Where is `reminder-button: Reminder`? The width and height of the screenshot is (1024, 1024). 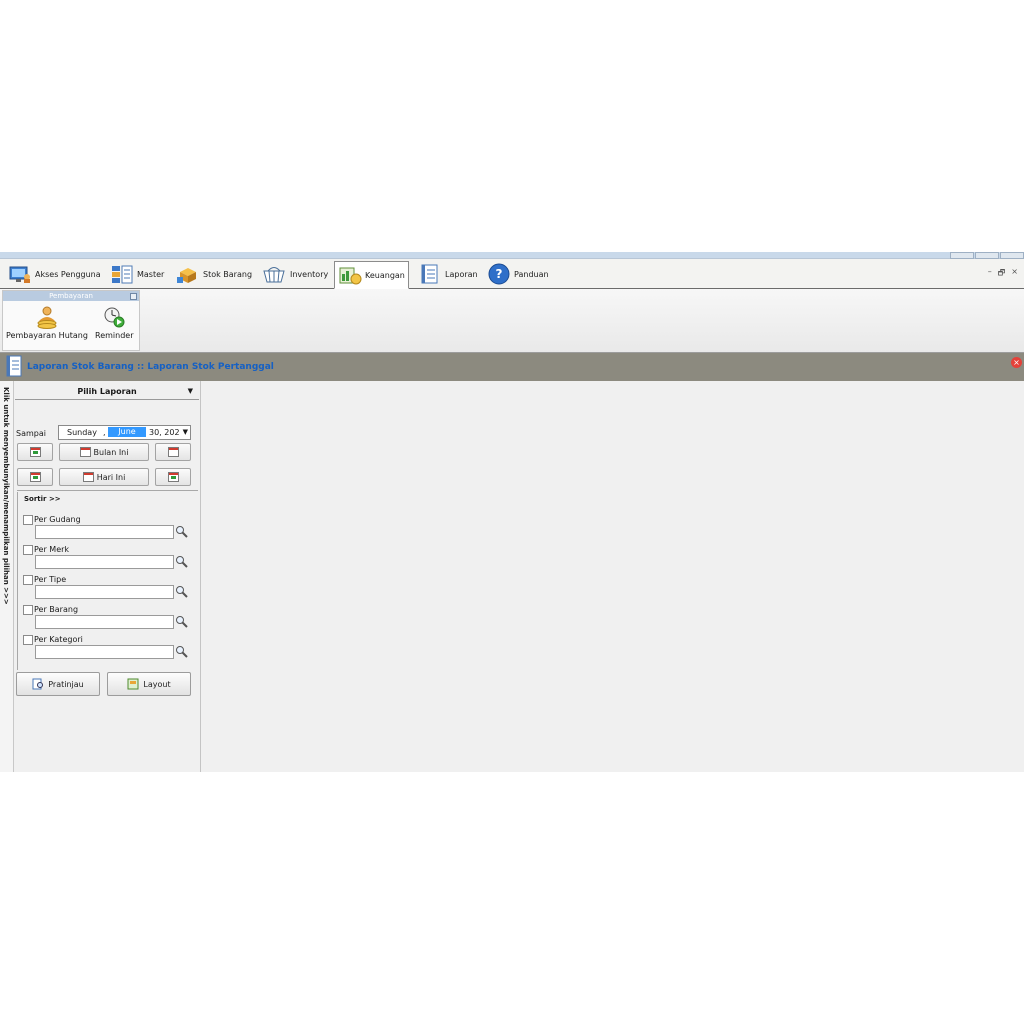
reminder-button: Reminder is located at coordinates (114, 322).